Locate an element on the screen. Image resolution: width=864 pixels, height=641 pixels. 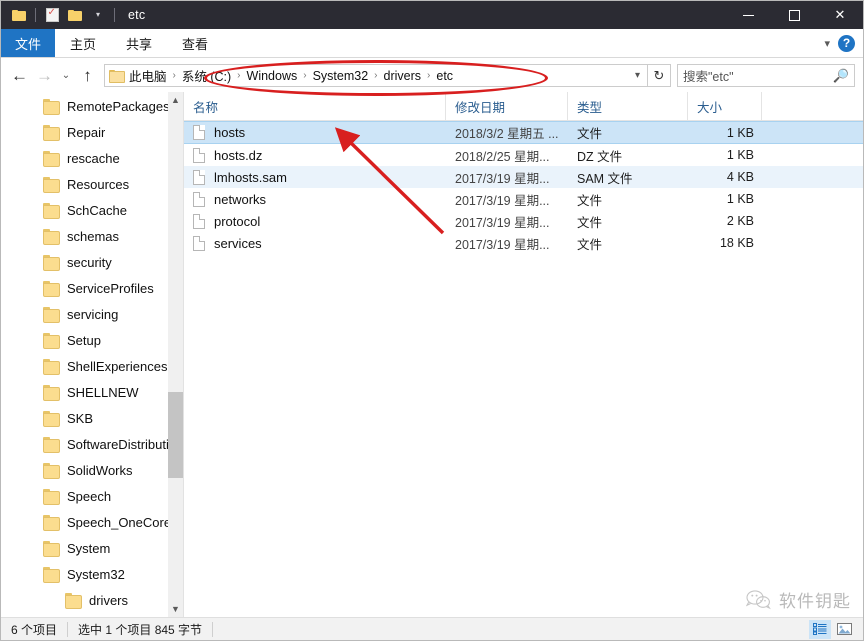
ribbon-tabs: 文件 主页 共享 查看 ▾ ? is located at coordinates (432, 43).